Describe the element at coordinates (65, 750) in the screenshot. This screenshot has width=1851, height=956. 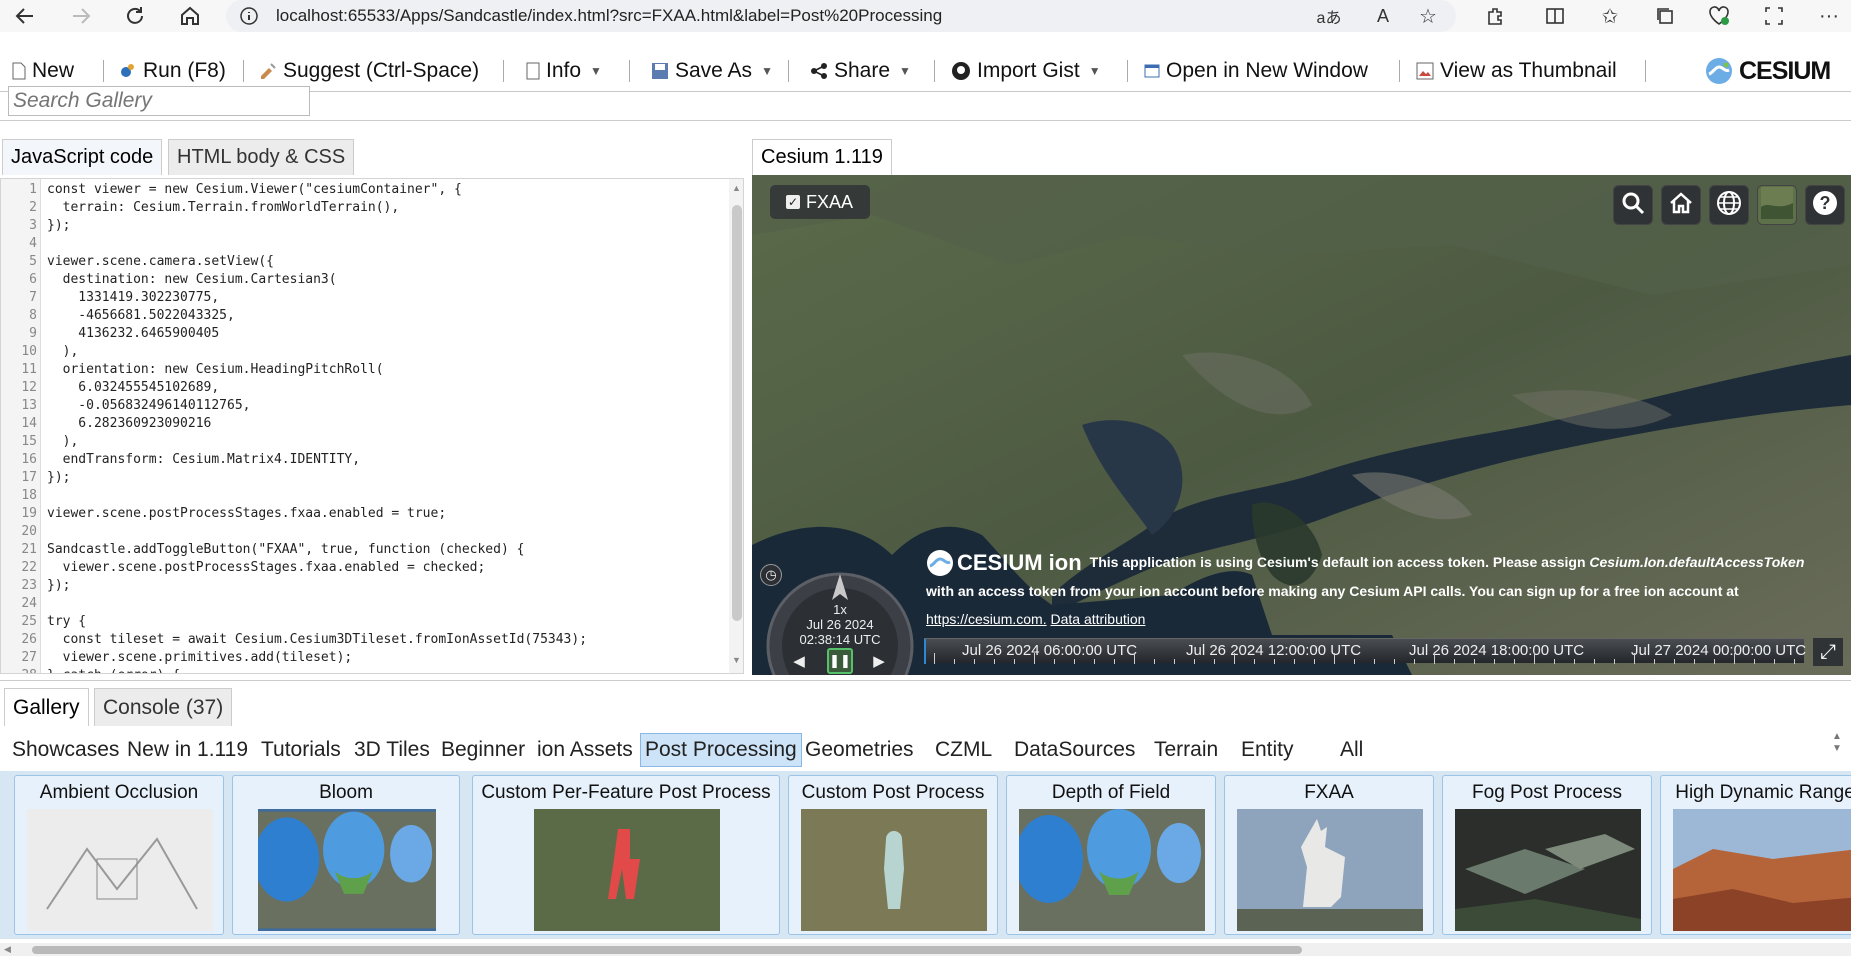
I see `category-showcases: Showcases` at that location.